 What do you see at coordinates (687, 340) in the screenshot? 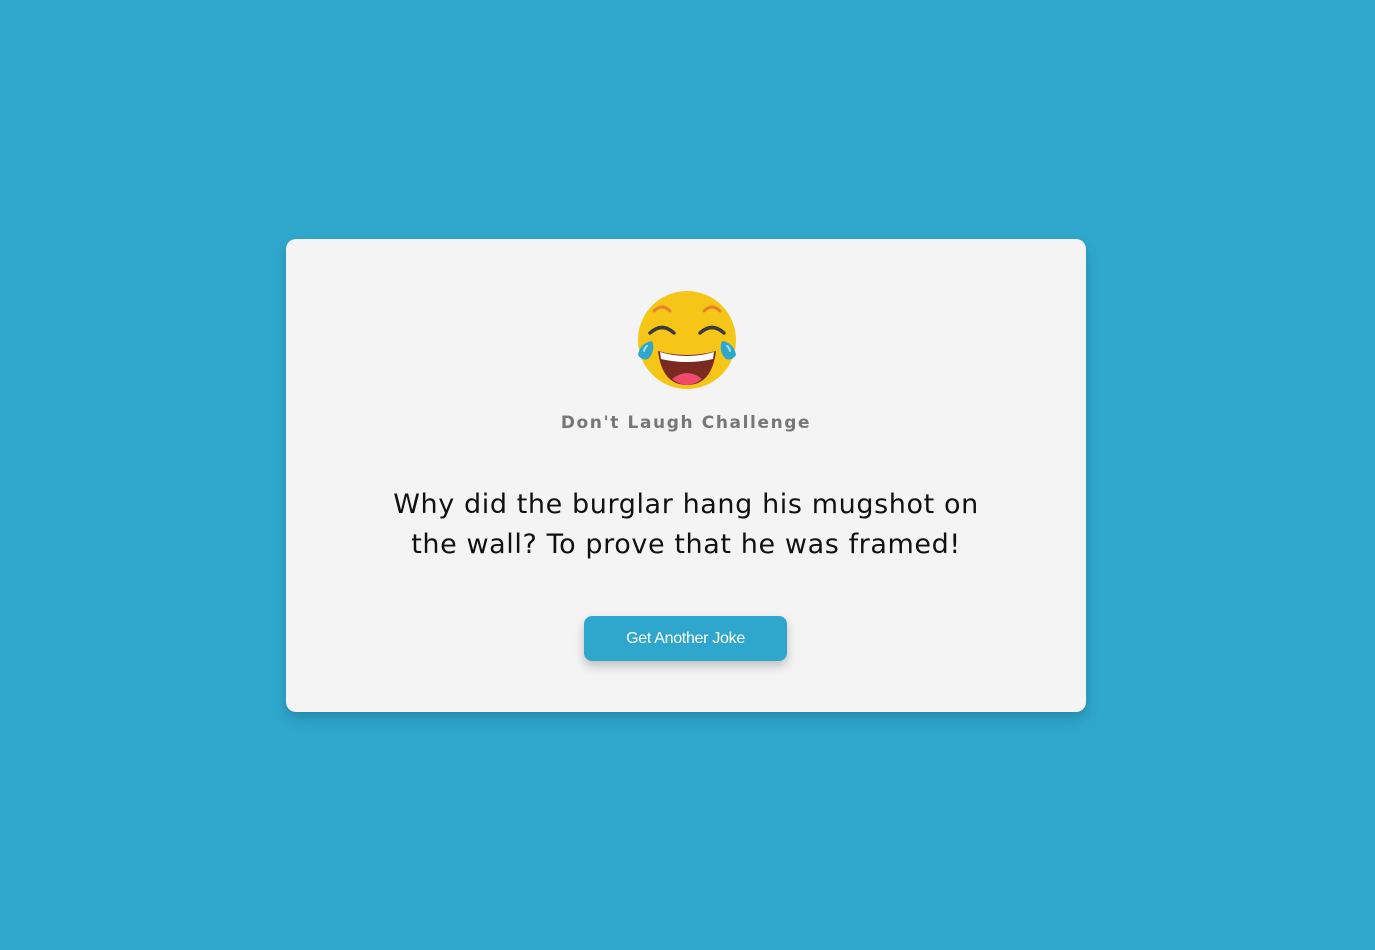
I see `face-with-tears-of-joy-icon` at bounding box center [687, 340].